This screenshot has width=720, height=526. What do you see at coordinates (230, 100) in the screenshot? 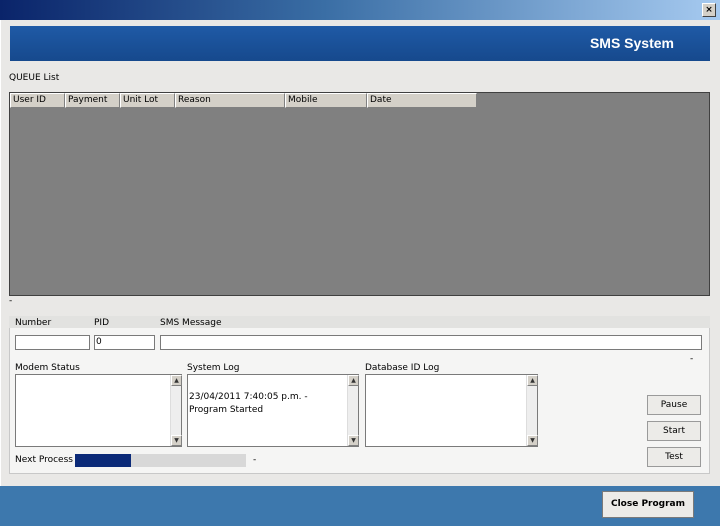
I see `column-reason: Reason` at bounding box center [230, 100].